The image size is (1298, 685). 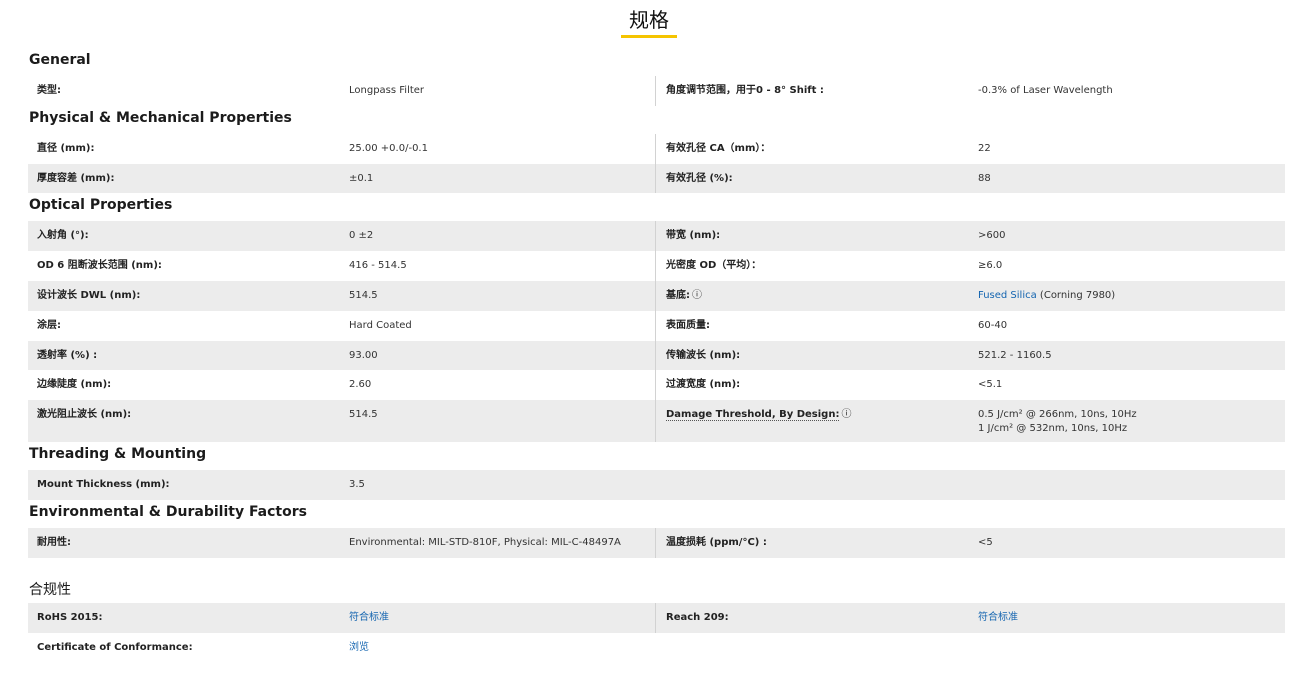 What do you see at coordinates (688, 325) in the screenshot?
I see `spec-label: 表面质量:` at bounding box center [688, 325].